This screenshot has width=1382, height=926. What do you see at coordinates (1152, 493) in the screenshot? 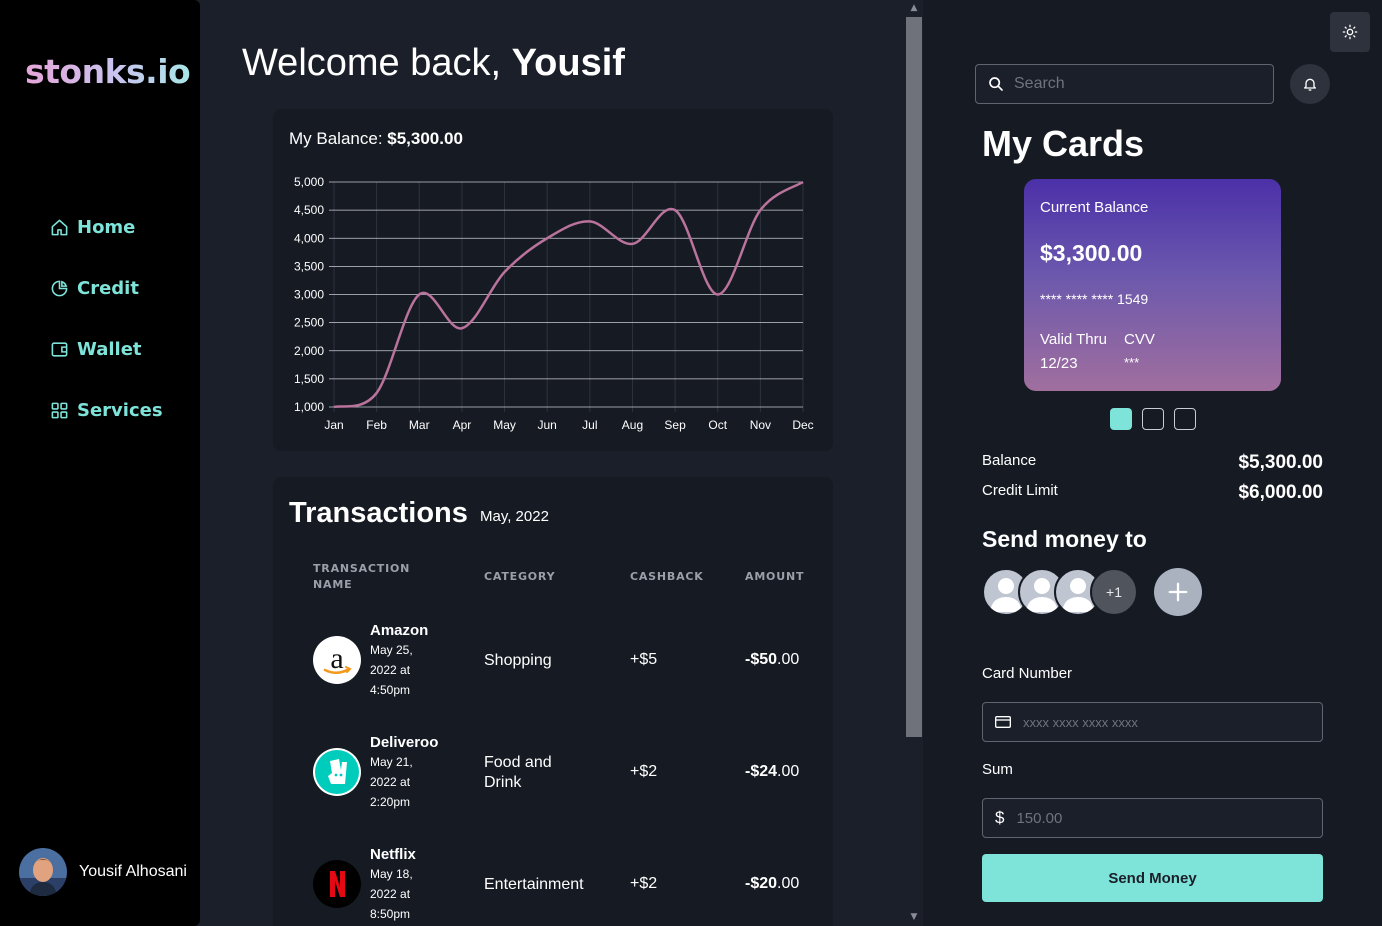
I see `credit-limit-row: Credit Limit $6,000.00` at bounding box center [1152, 493].